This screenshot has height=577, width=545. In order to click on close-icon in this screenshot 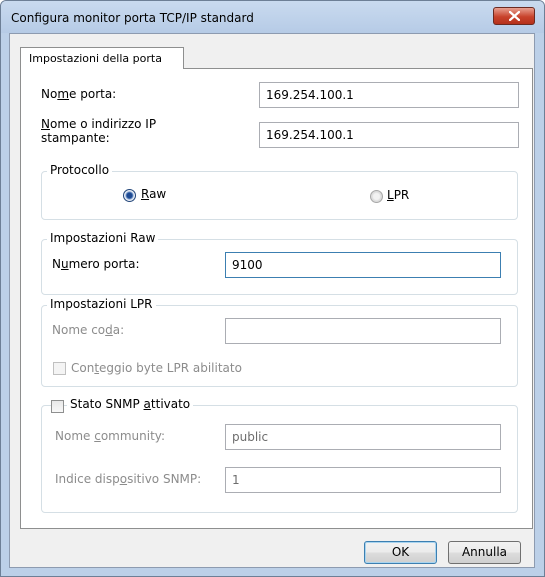, I will do `click(514, 16)`.